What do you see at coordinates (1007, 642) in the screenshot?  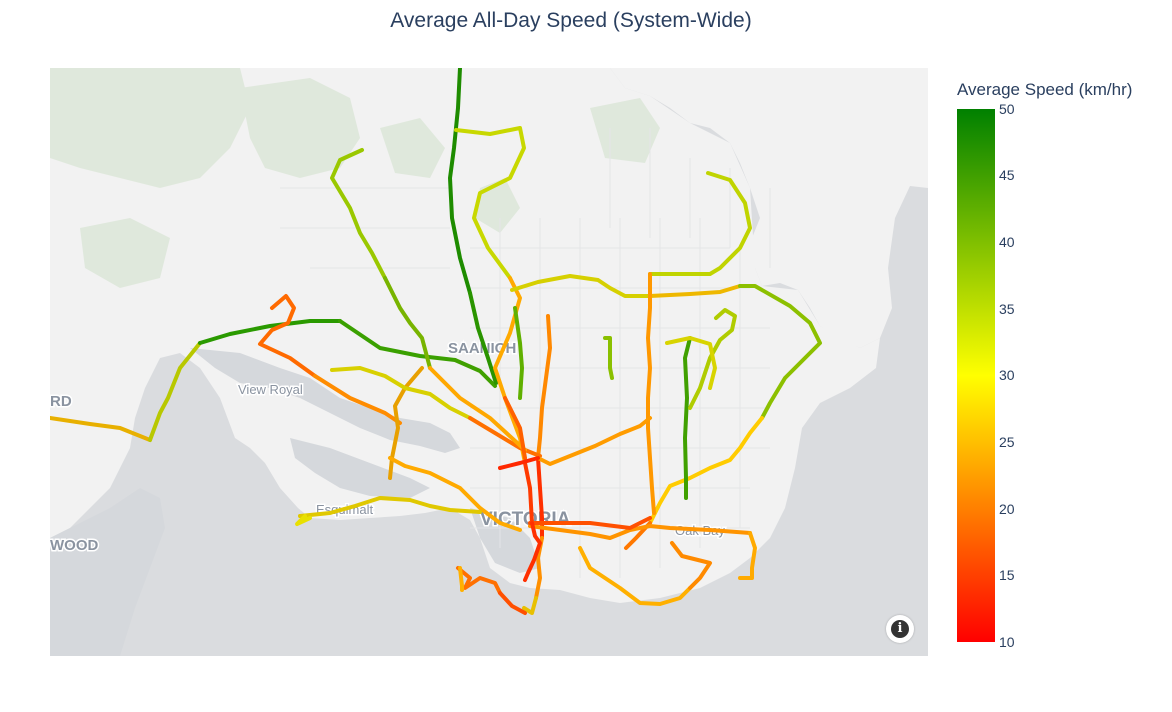 I see `colorbar-tick: 10` at bounding box center [1007, 642].